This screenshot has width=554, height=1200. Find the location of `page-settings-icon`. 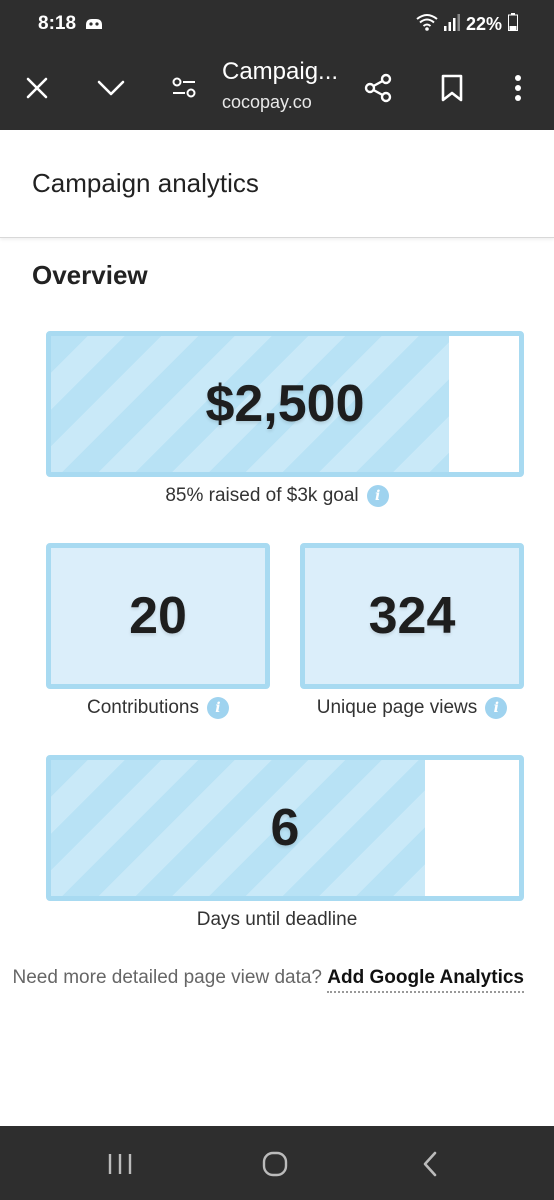

page-settings-icon is located at coordinates (184, 88).